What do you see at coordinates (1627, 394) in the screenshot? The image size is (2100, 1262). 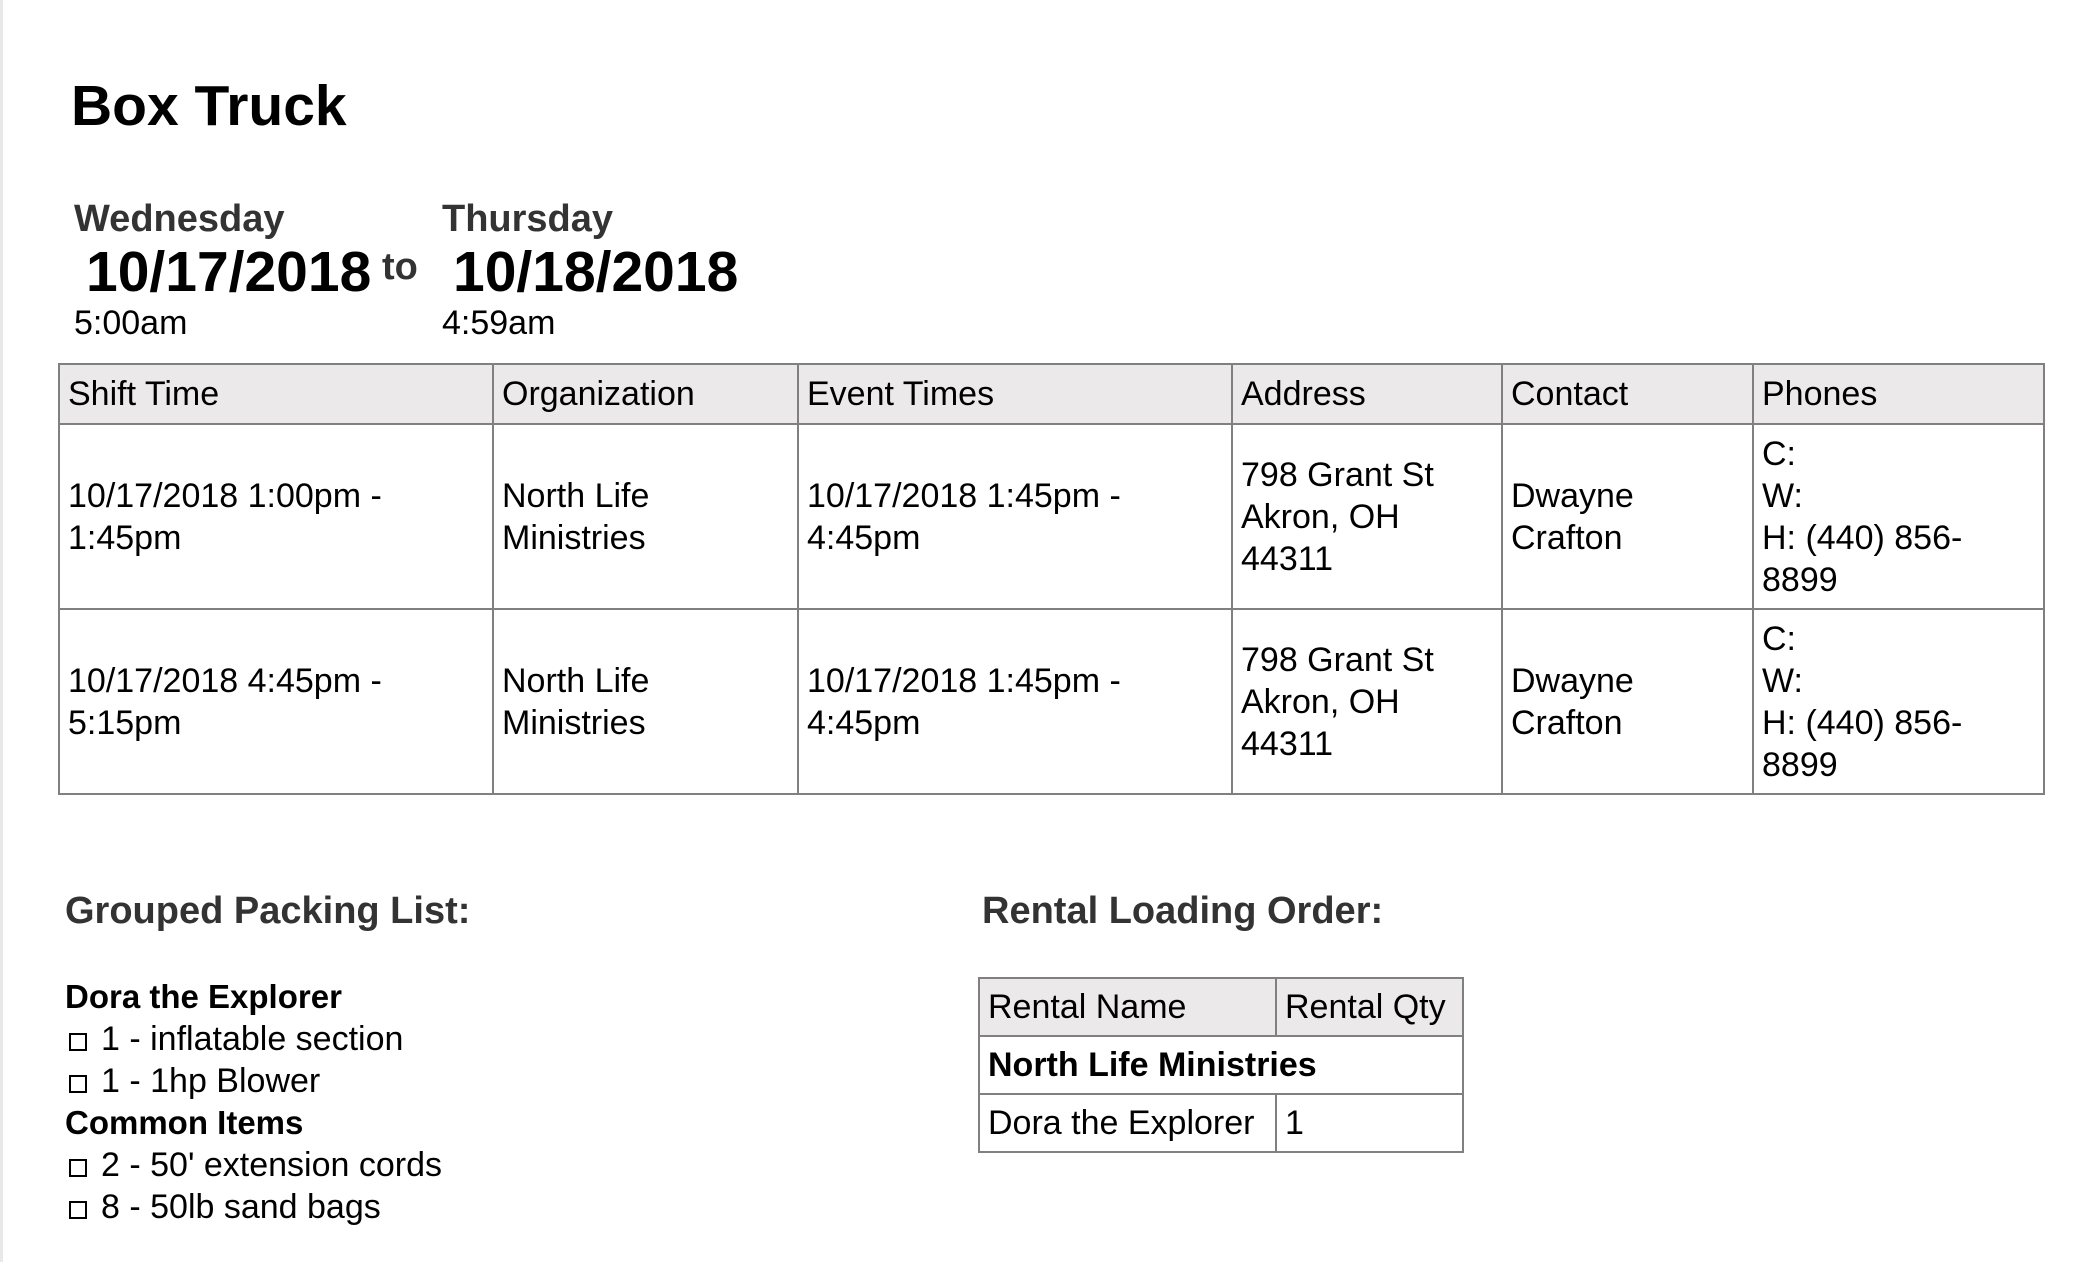 I see `column-header-contact: Contact` at bounding box center [1627, 394].